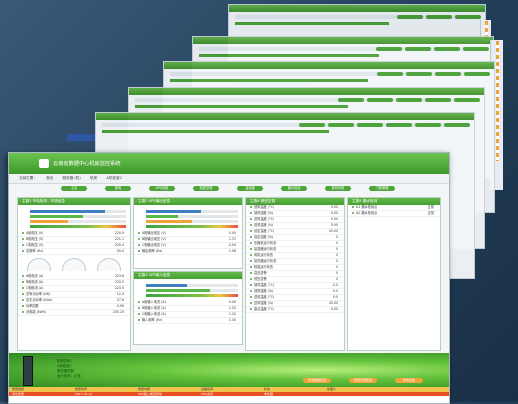  I want to click on nav-button: 漏水检测, so click(294, 188).